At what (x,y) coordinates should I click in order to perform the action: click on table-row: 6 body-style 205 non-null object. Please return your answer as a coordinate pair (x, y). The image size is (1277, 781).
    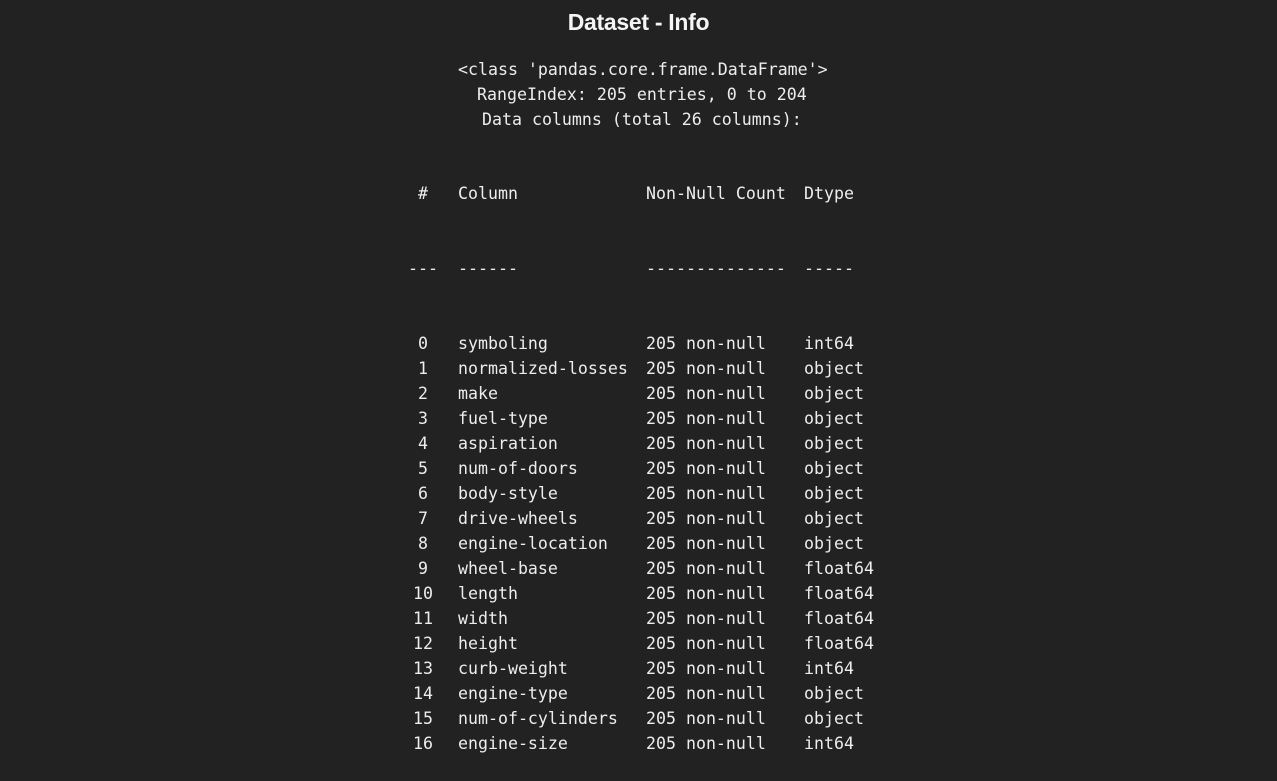
    Looking at the image, I should click on (432, 493).